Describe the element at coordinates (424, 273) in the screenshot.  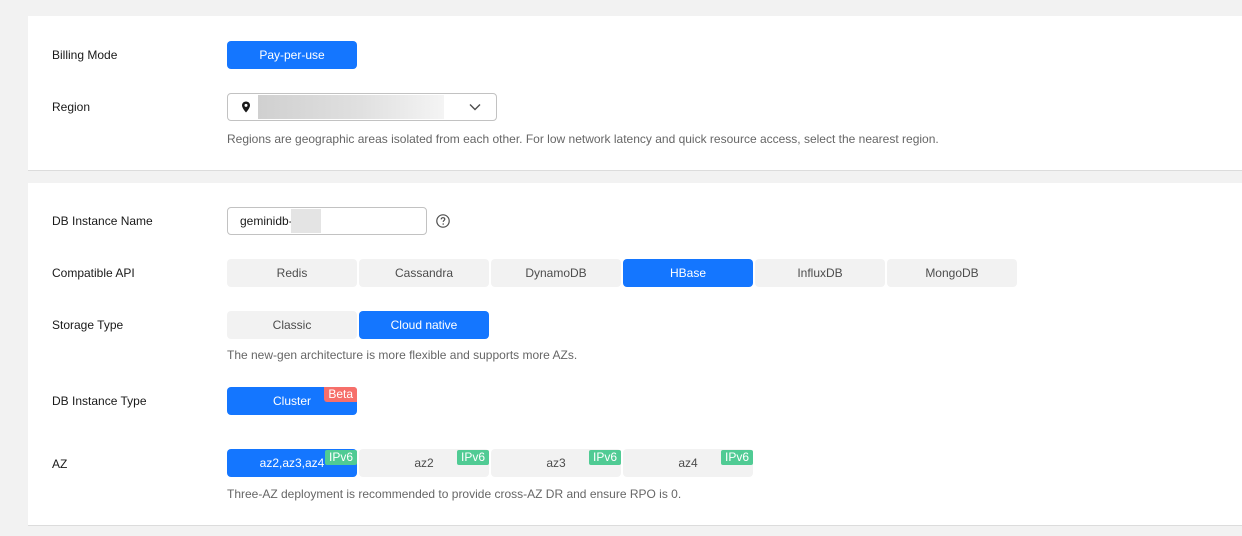
I see `api-option-cassandra: Cassandra` at that location.